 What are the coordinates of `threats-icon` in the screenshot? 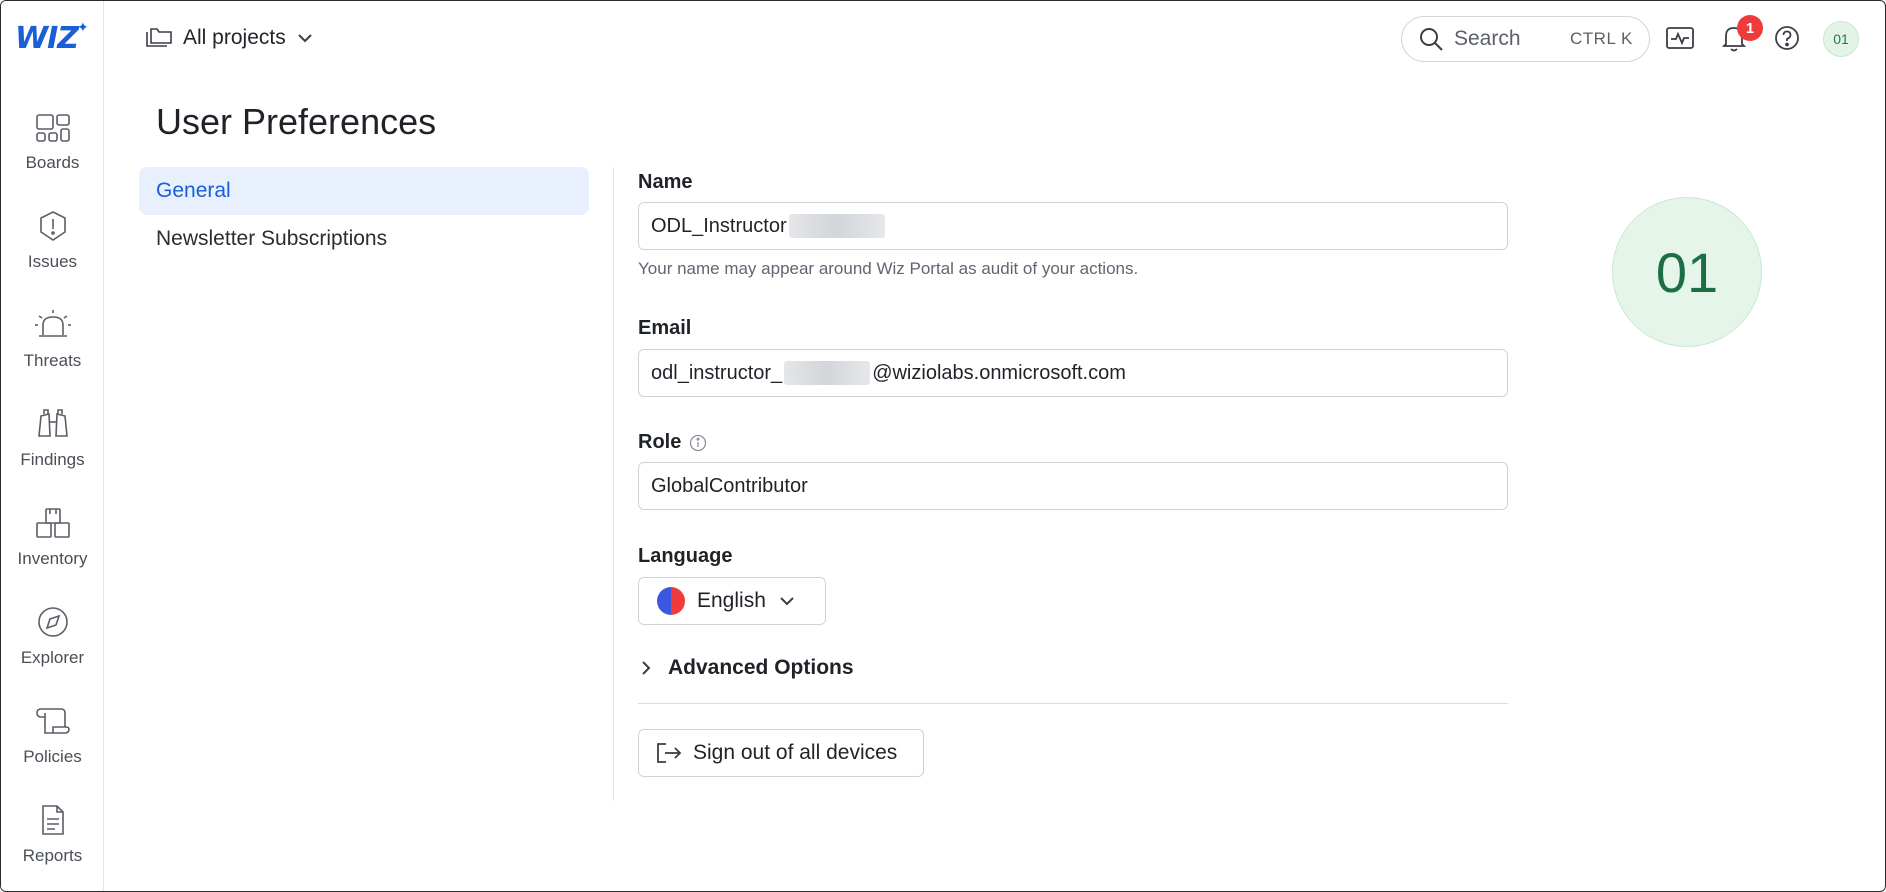 It's located at (52, 323).